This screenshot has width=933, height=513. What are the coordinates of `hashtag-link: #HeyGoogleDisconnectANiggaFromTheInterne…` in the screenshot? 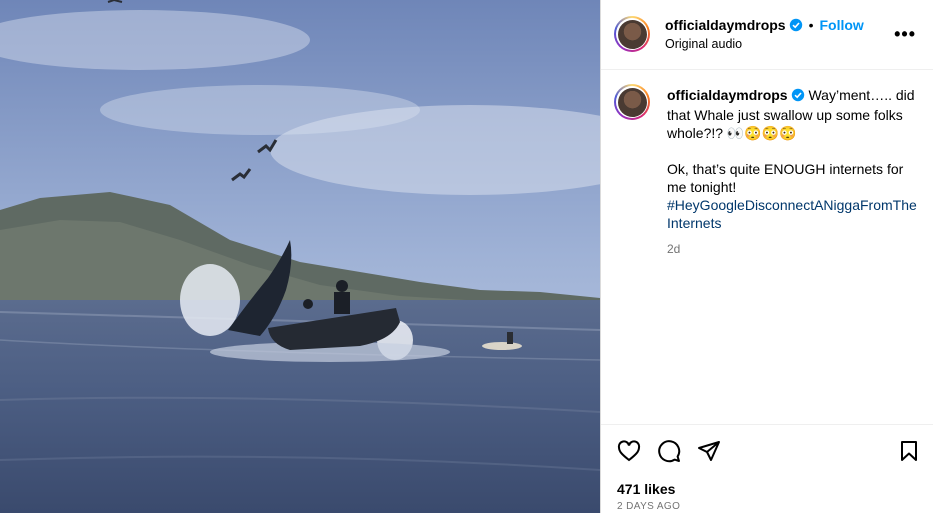 It's located at (792, 214).